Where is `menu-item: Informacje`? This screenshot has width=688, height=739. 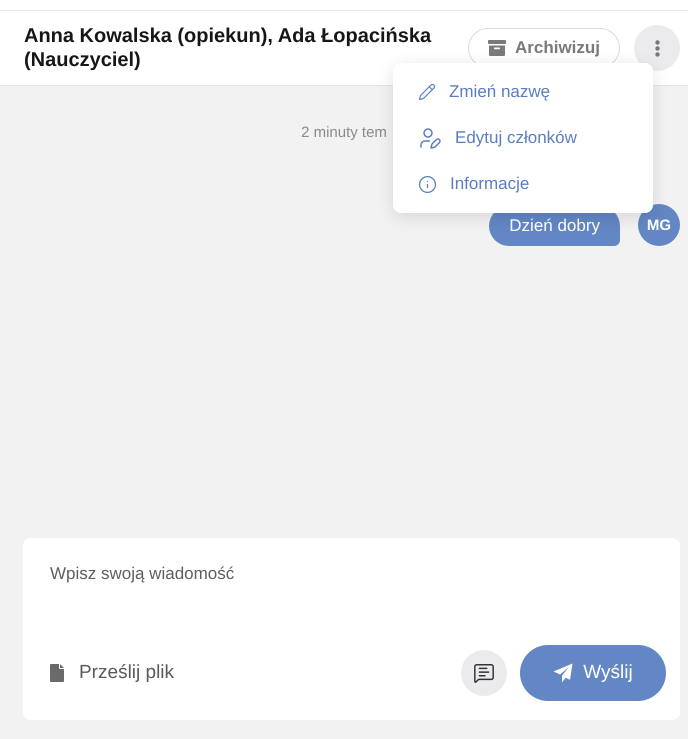 menu-item: Informacje is located at coordinates (523, 184).